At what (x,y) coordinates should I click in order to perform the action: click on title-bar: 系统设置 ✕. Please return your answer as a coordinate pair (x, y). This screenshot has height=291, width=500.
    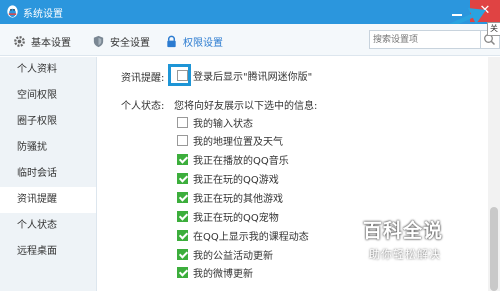
    Looking at the image, I should click on (250, 12).